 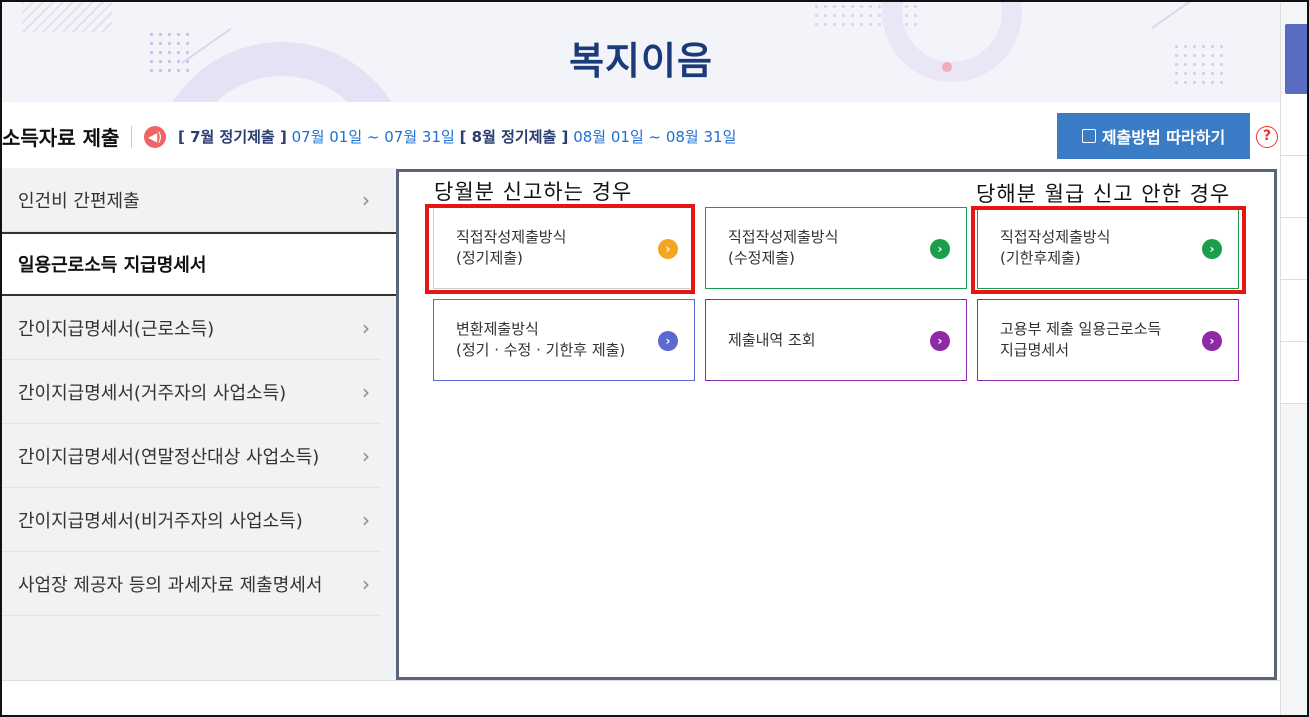 What do you see at coordinates (1267, 137) in the screenshot?
I see `help-icon: ?` at bounding box center [1267, 137].